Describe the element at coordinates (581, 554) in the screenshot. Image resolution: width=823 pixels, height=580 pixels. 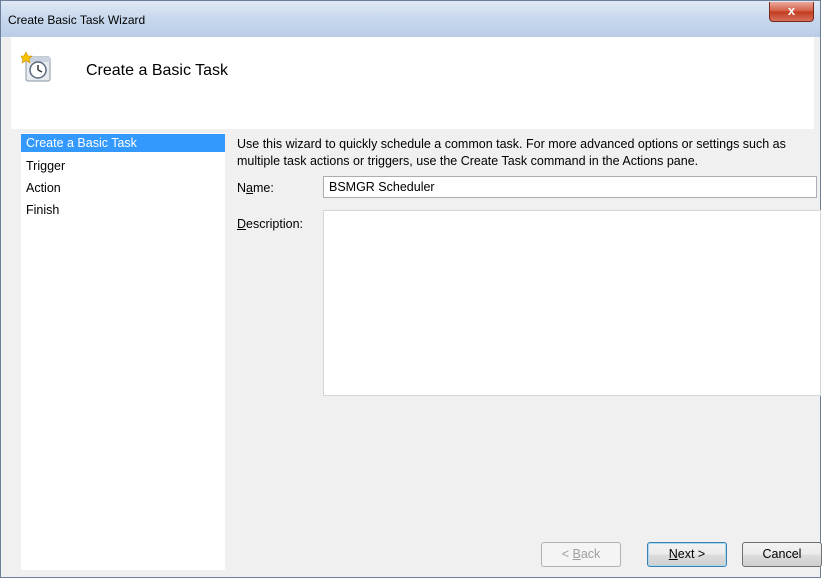
I see `back-button: < Back` at that location.